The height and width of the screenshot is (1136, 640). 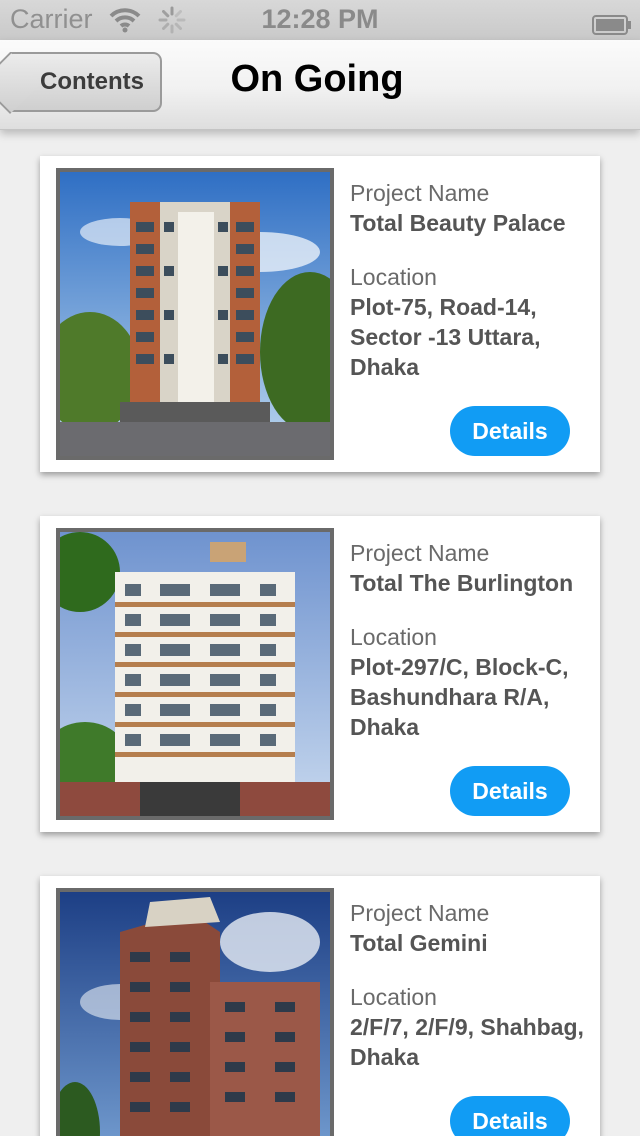 What do you see at coordinates (317, 79) in the screenshot?
I see `page-title: On Going` at bounding box center [317, 79].